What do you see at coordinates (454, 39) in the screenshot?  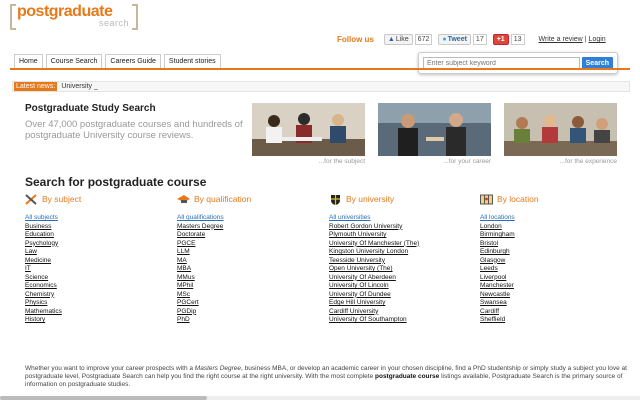 I see `tweet-button: ● Tweet` at bounding box center [454, 39].